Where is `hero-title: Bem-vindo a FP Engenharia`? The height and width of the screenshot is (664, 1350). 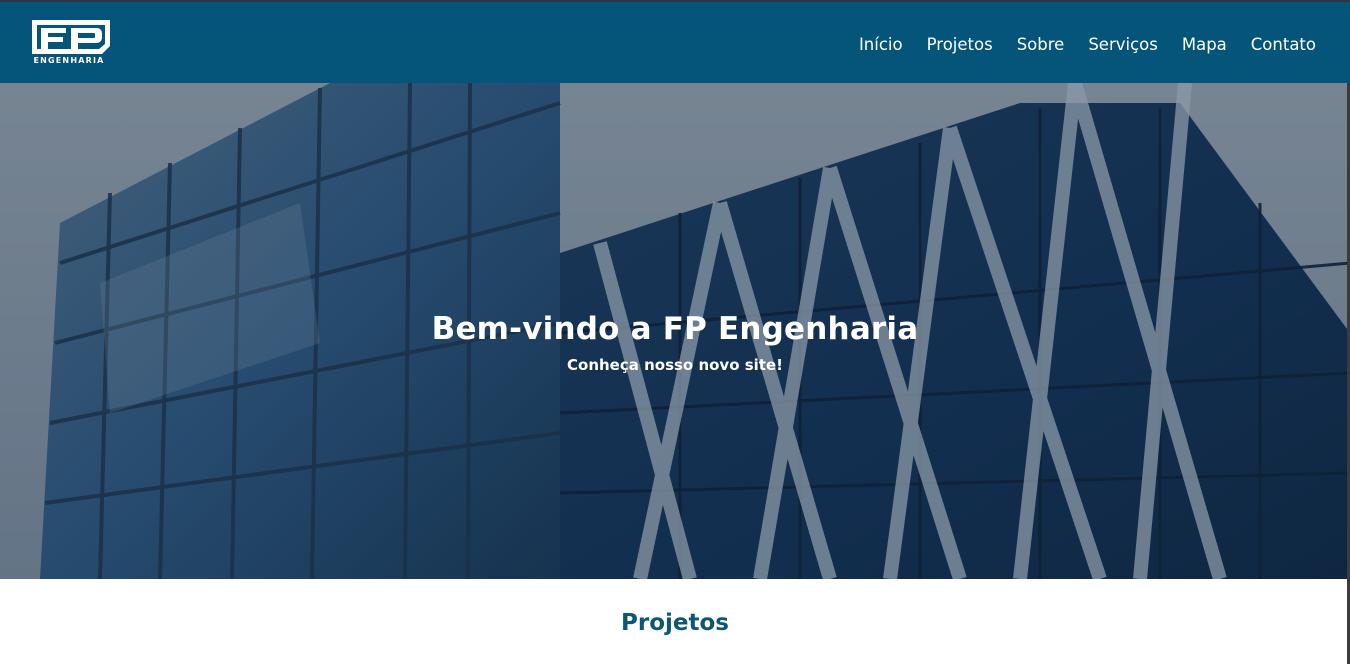 hero-title: Bem-vindo a FP Engenharia is located at coordinates (675, 329).